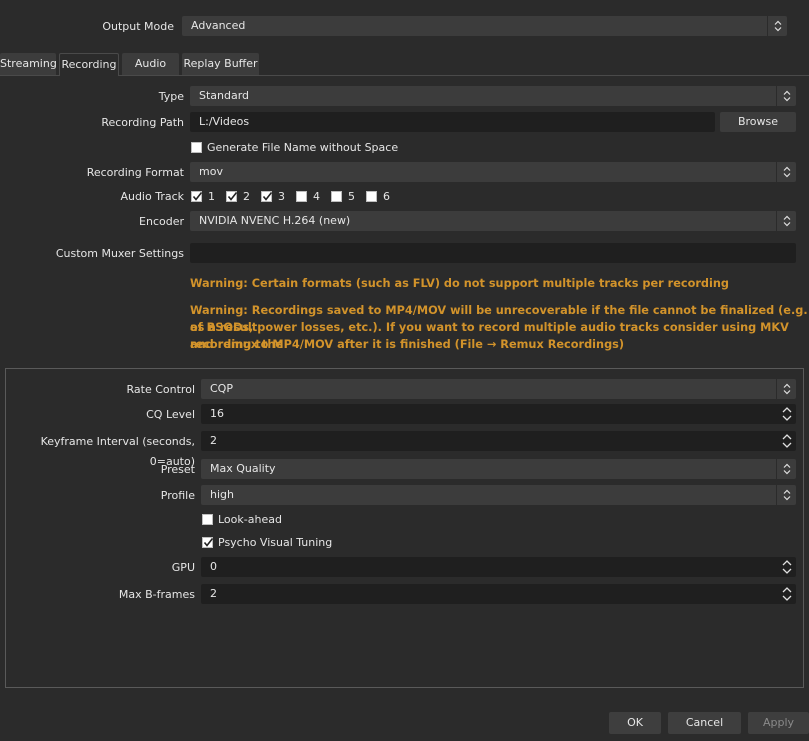 This screenshot has height=741, width=809. I want to click on audio-track-label: Audio Track, so click(152, 196).